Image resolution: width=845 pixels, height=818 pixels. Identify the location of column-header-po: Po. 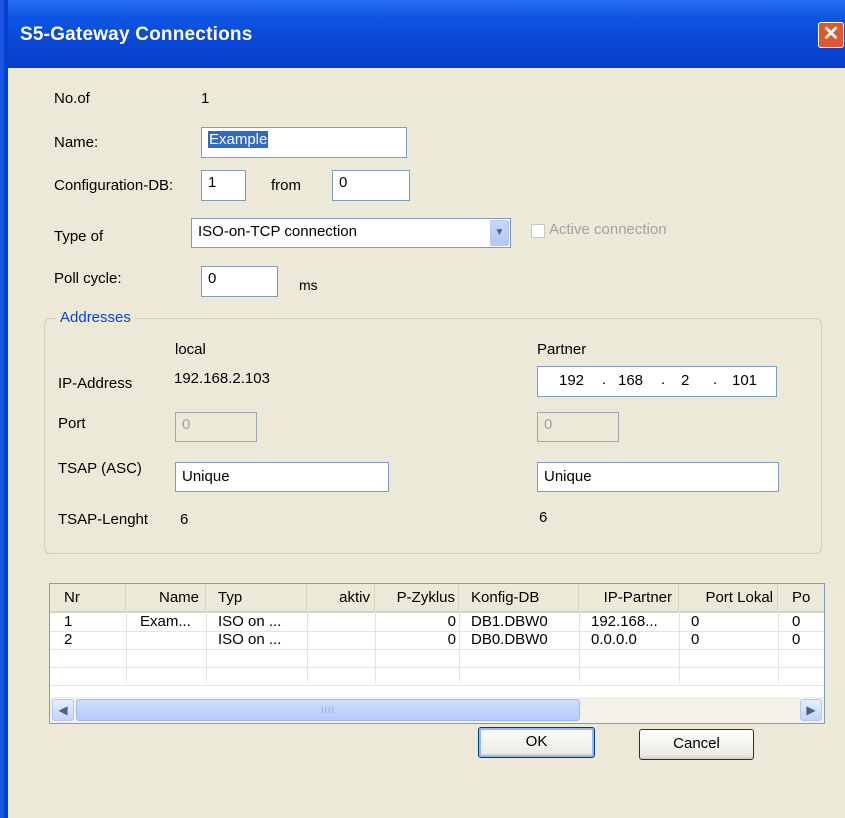
(801, 597).